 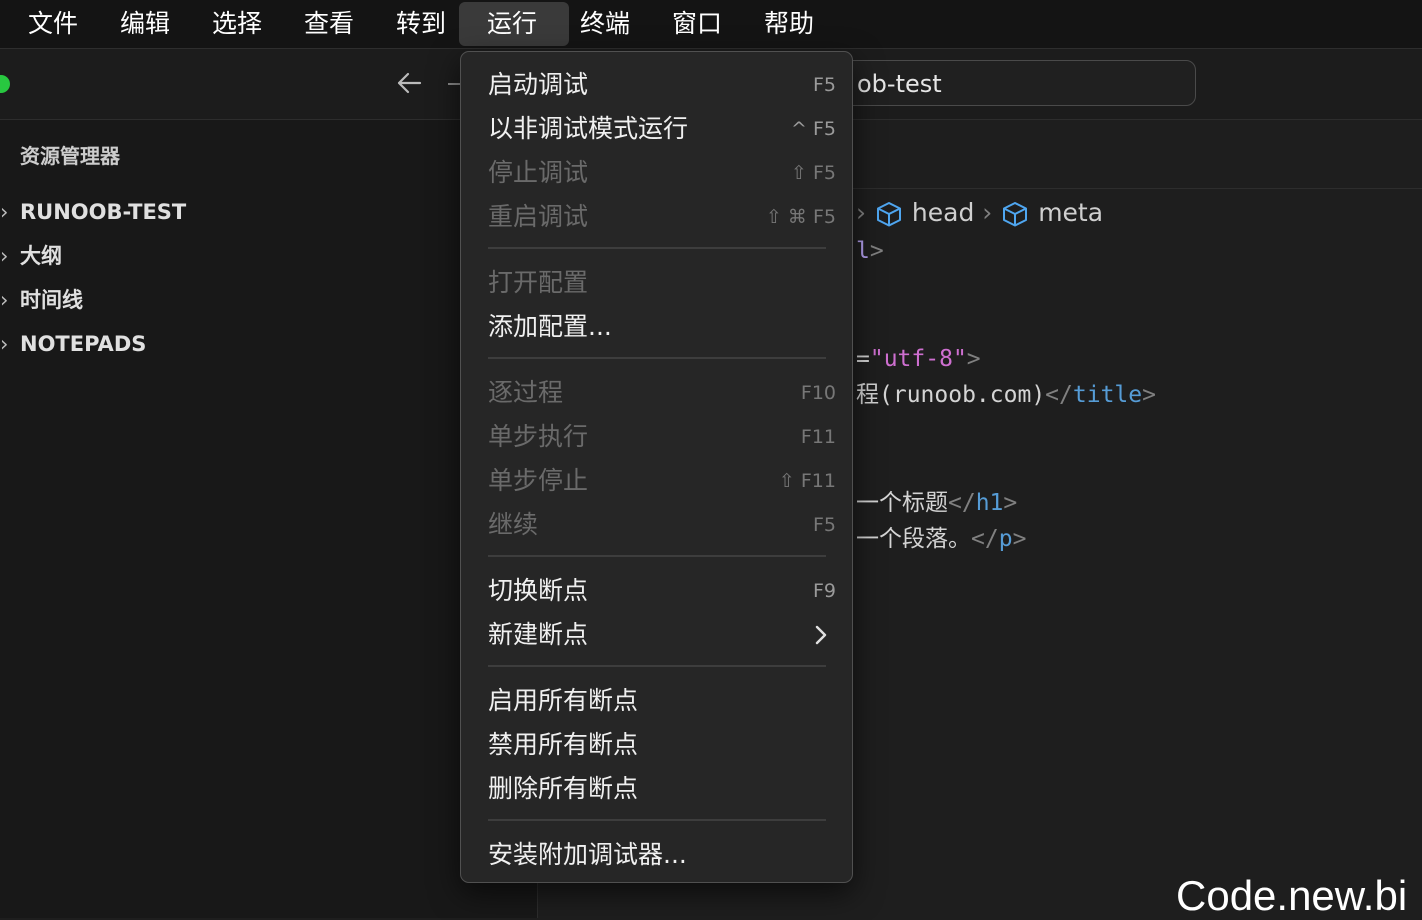 I want to click on forward-arrow-icon, so click(x=454, y=84).